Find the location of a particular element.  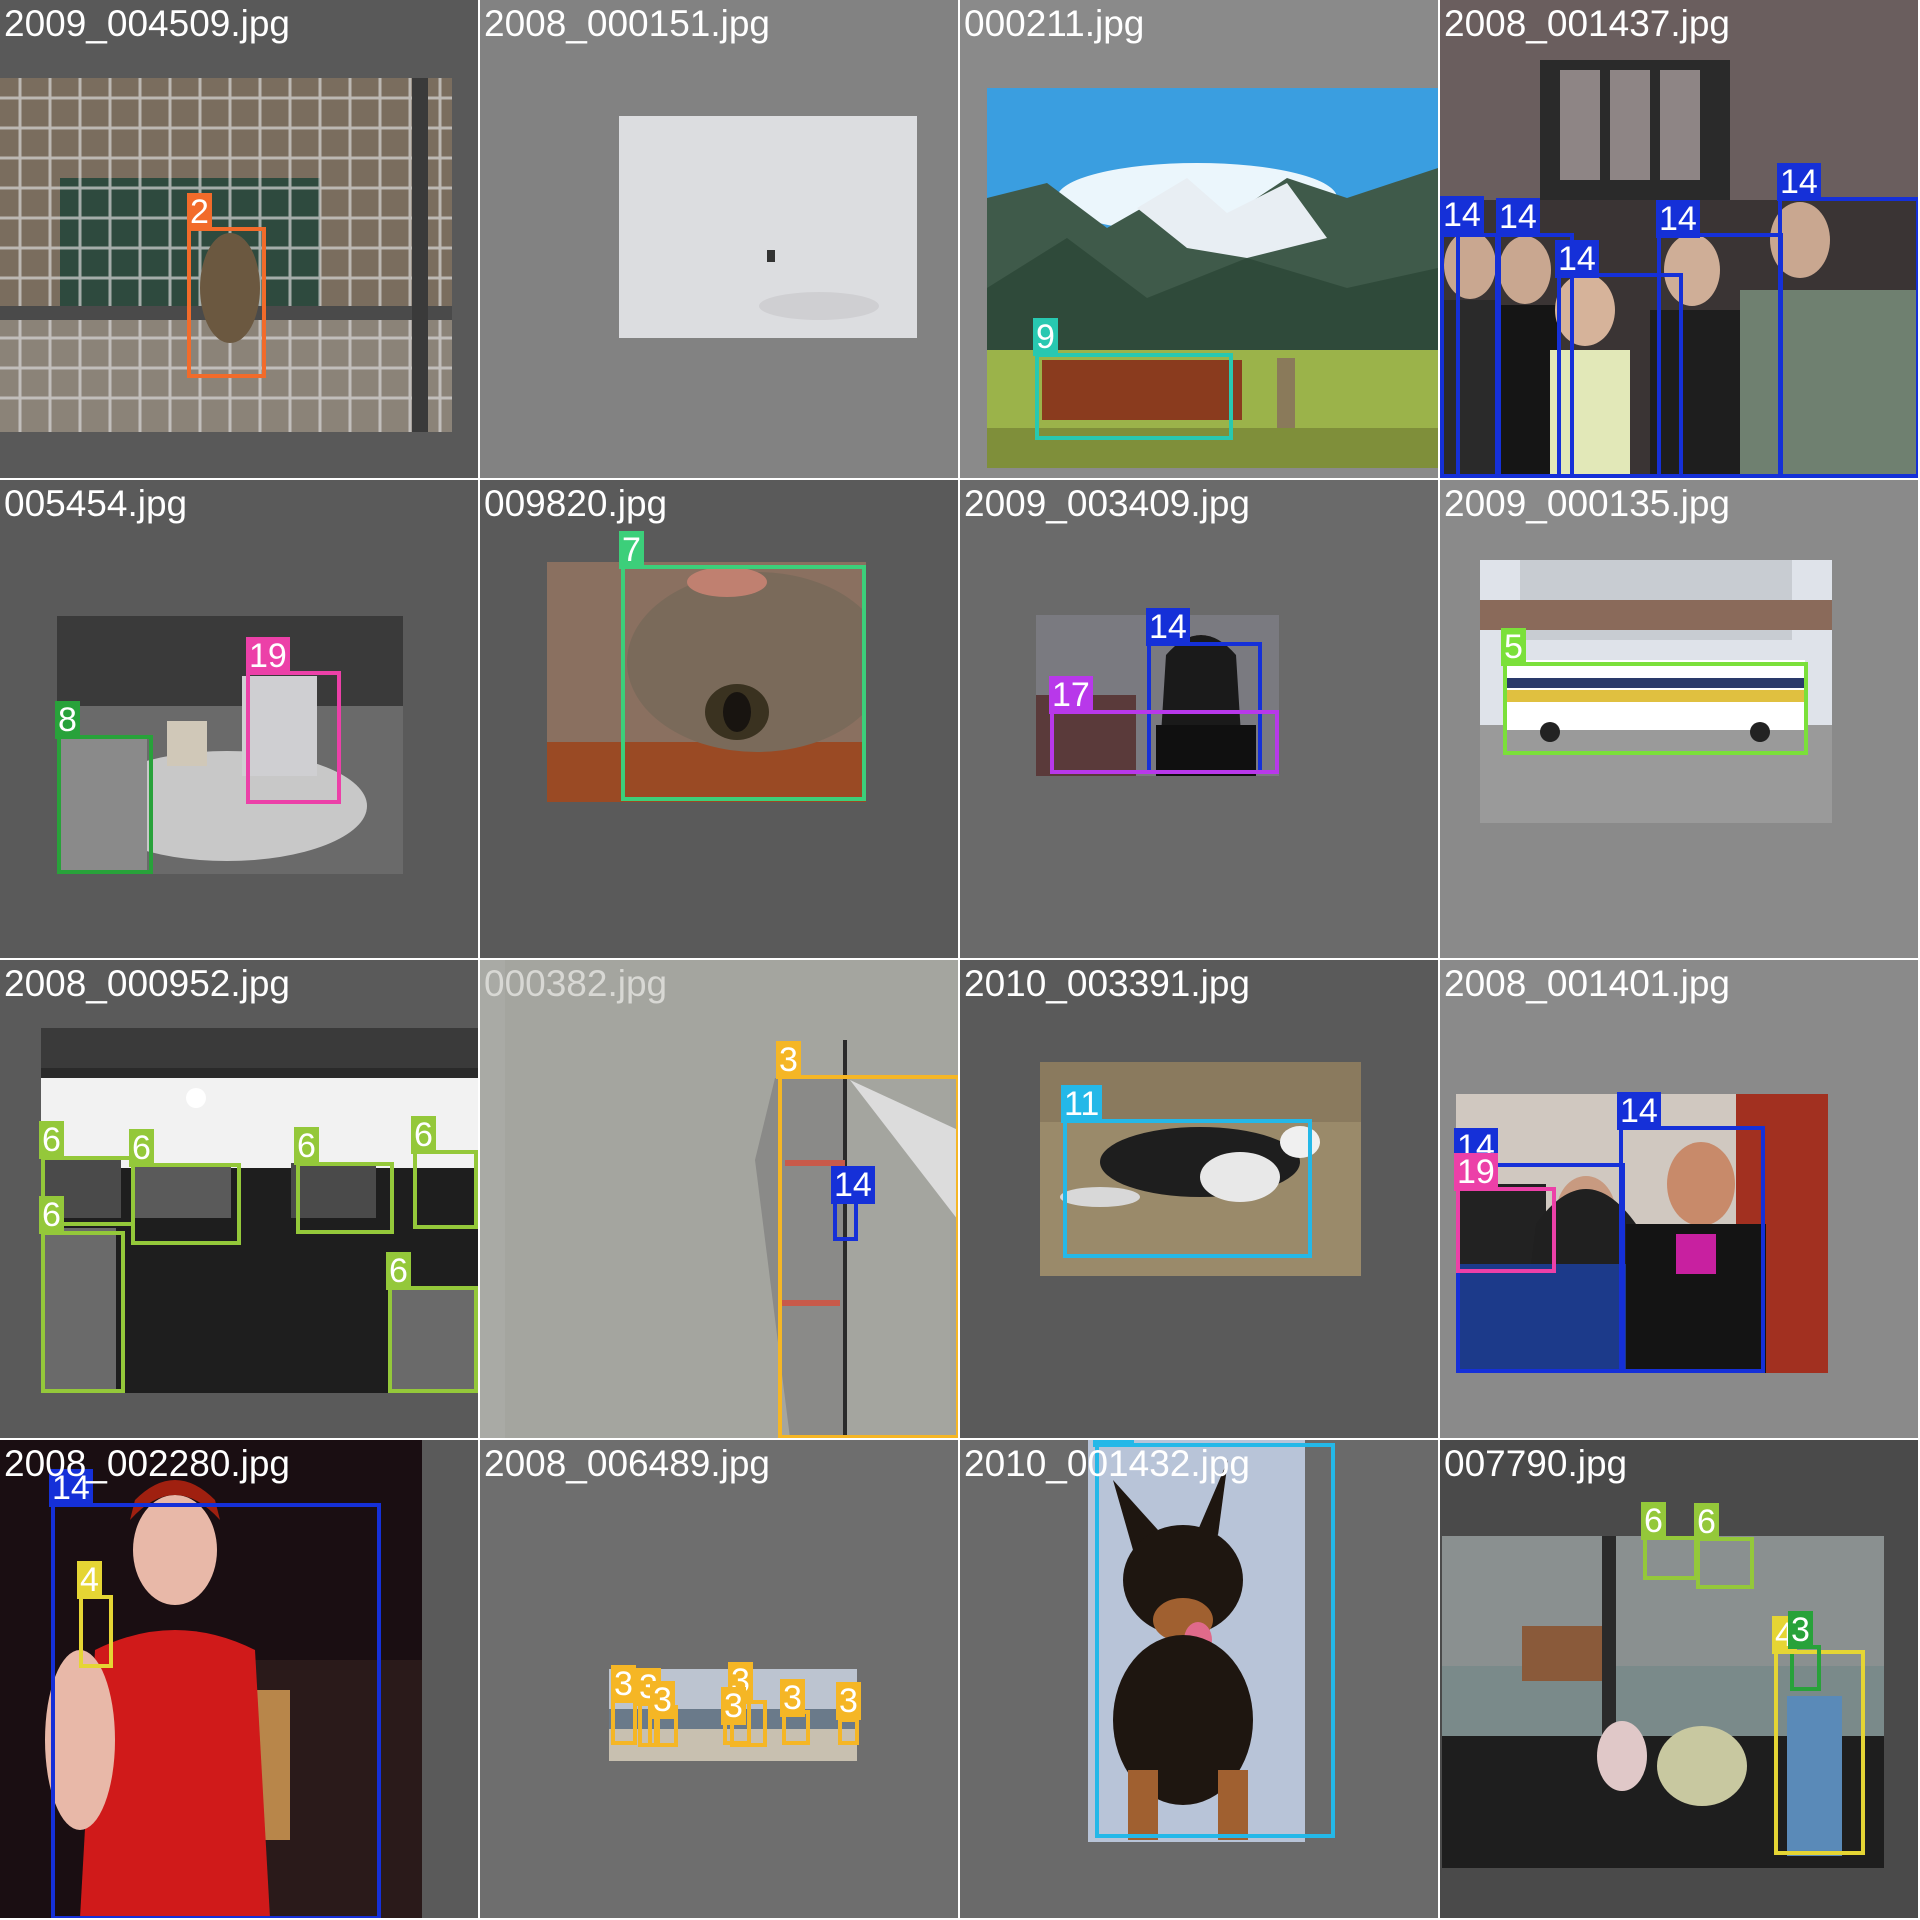

image-filename: 2008_006489.jpg is located at coordinates (627, 1463).